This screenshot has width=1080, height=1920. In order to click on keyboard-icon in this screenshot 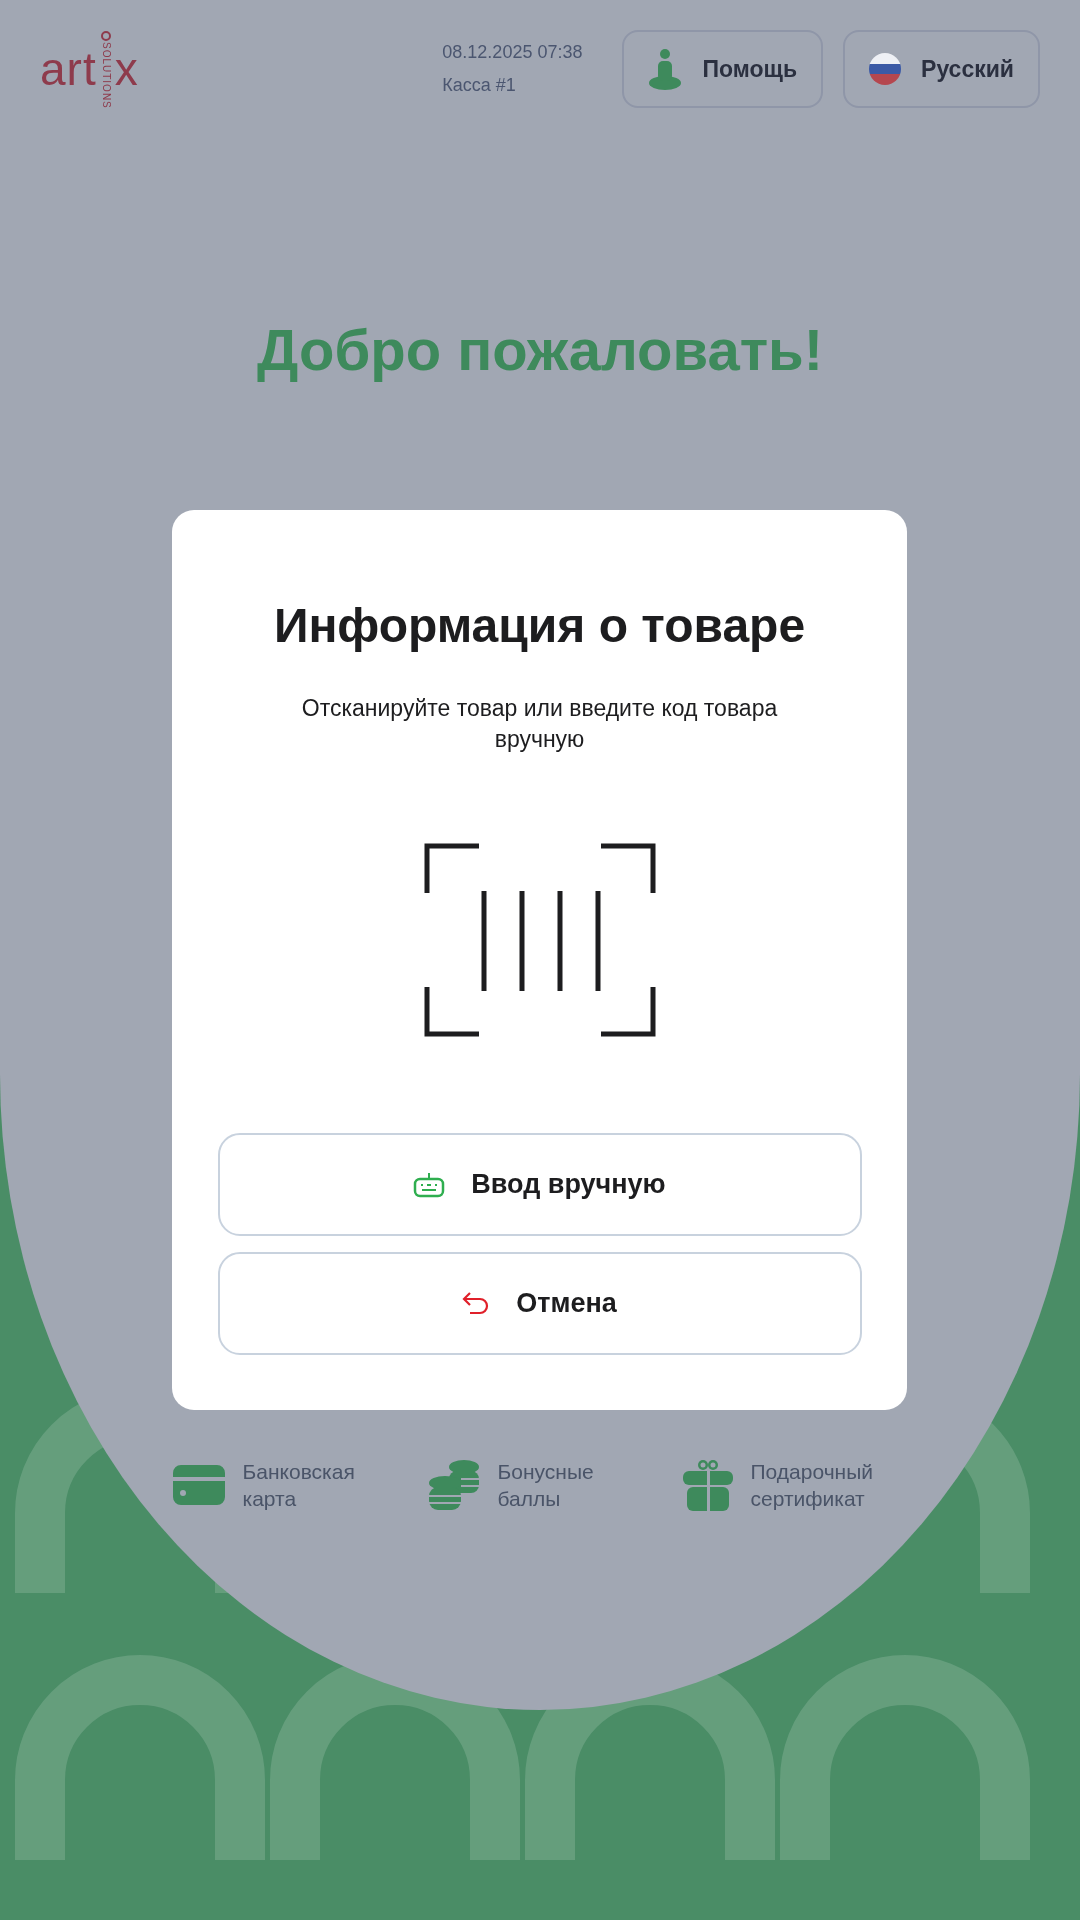, I will do `click(429, 1184)`.